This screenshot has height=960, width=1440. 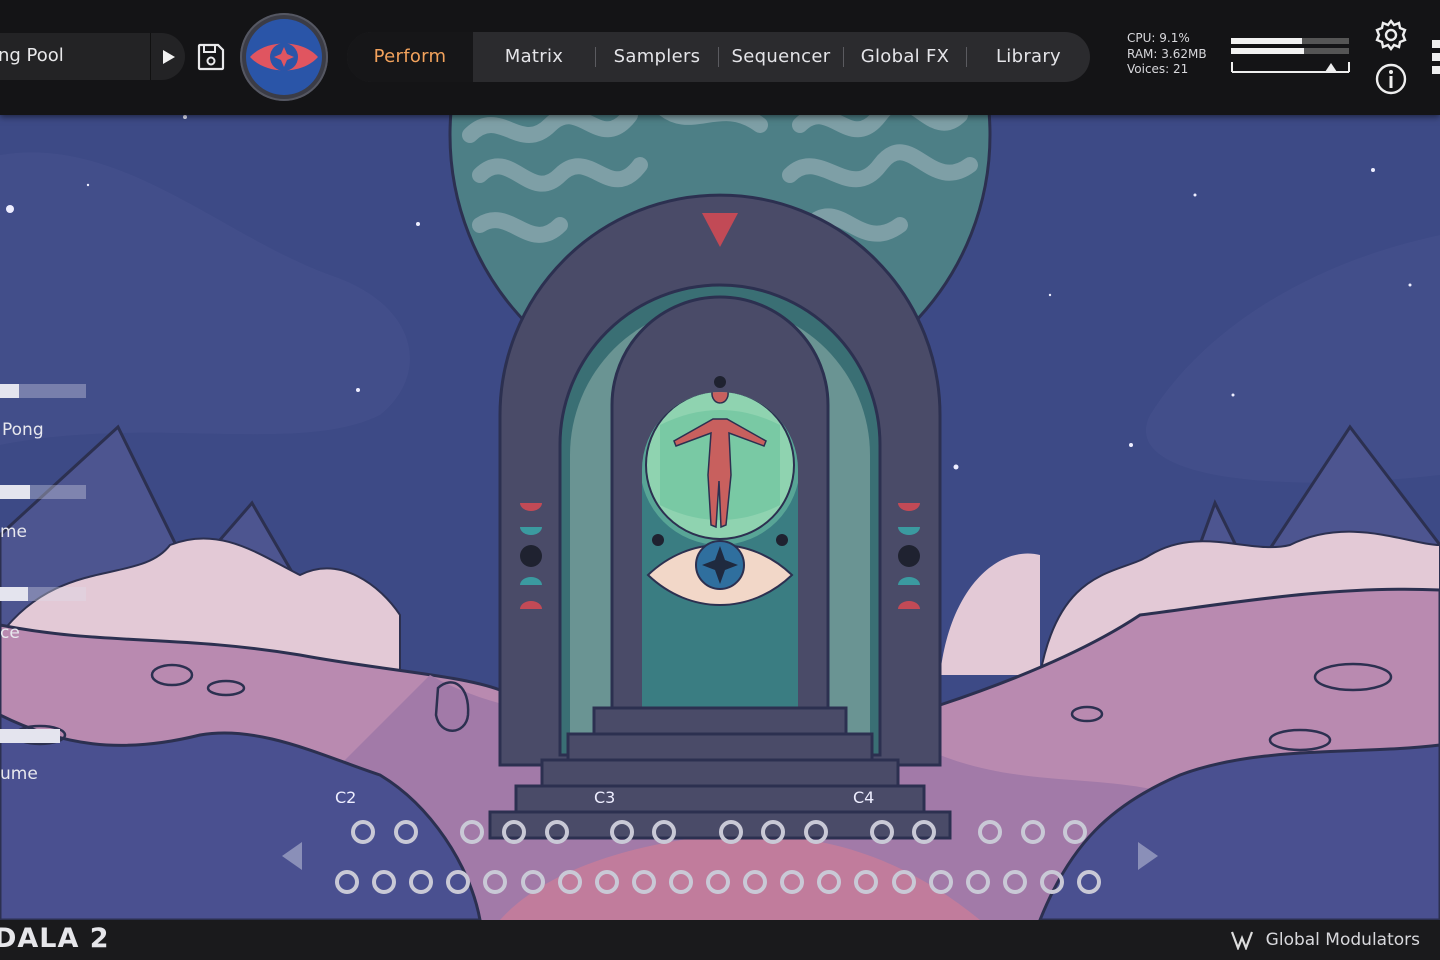 What do you see at coordinates (1158, 38) in the screenshot?
I see `cpu-usage: CPU: 9.1%` at bounding box center [1158, 38].